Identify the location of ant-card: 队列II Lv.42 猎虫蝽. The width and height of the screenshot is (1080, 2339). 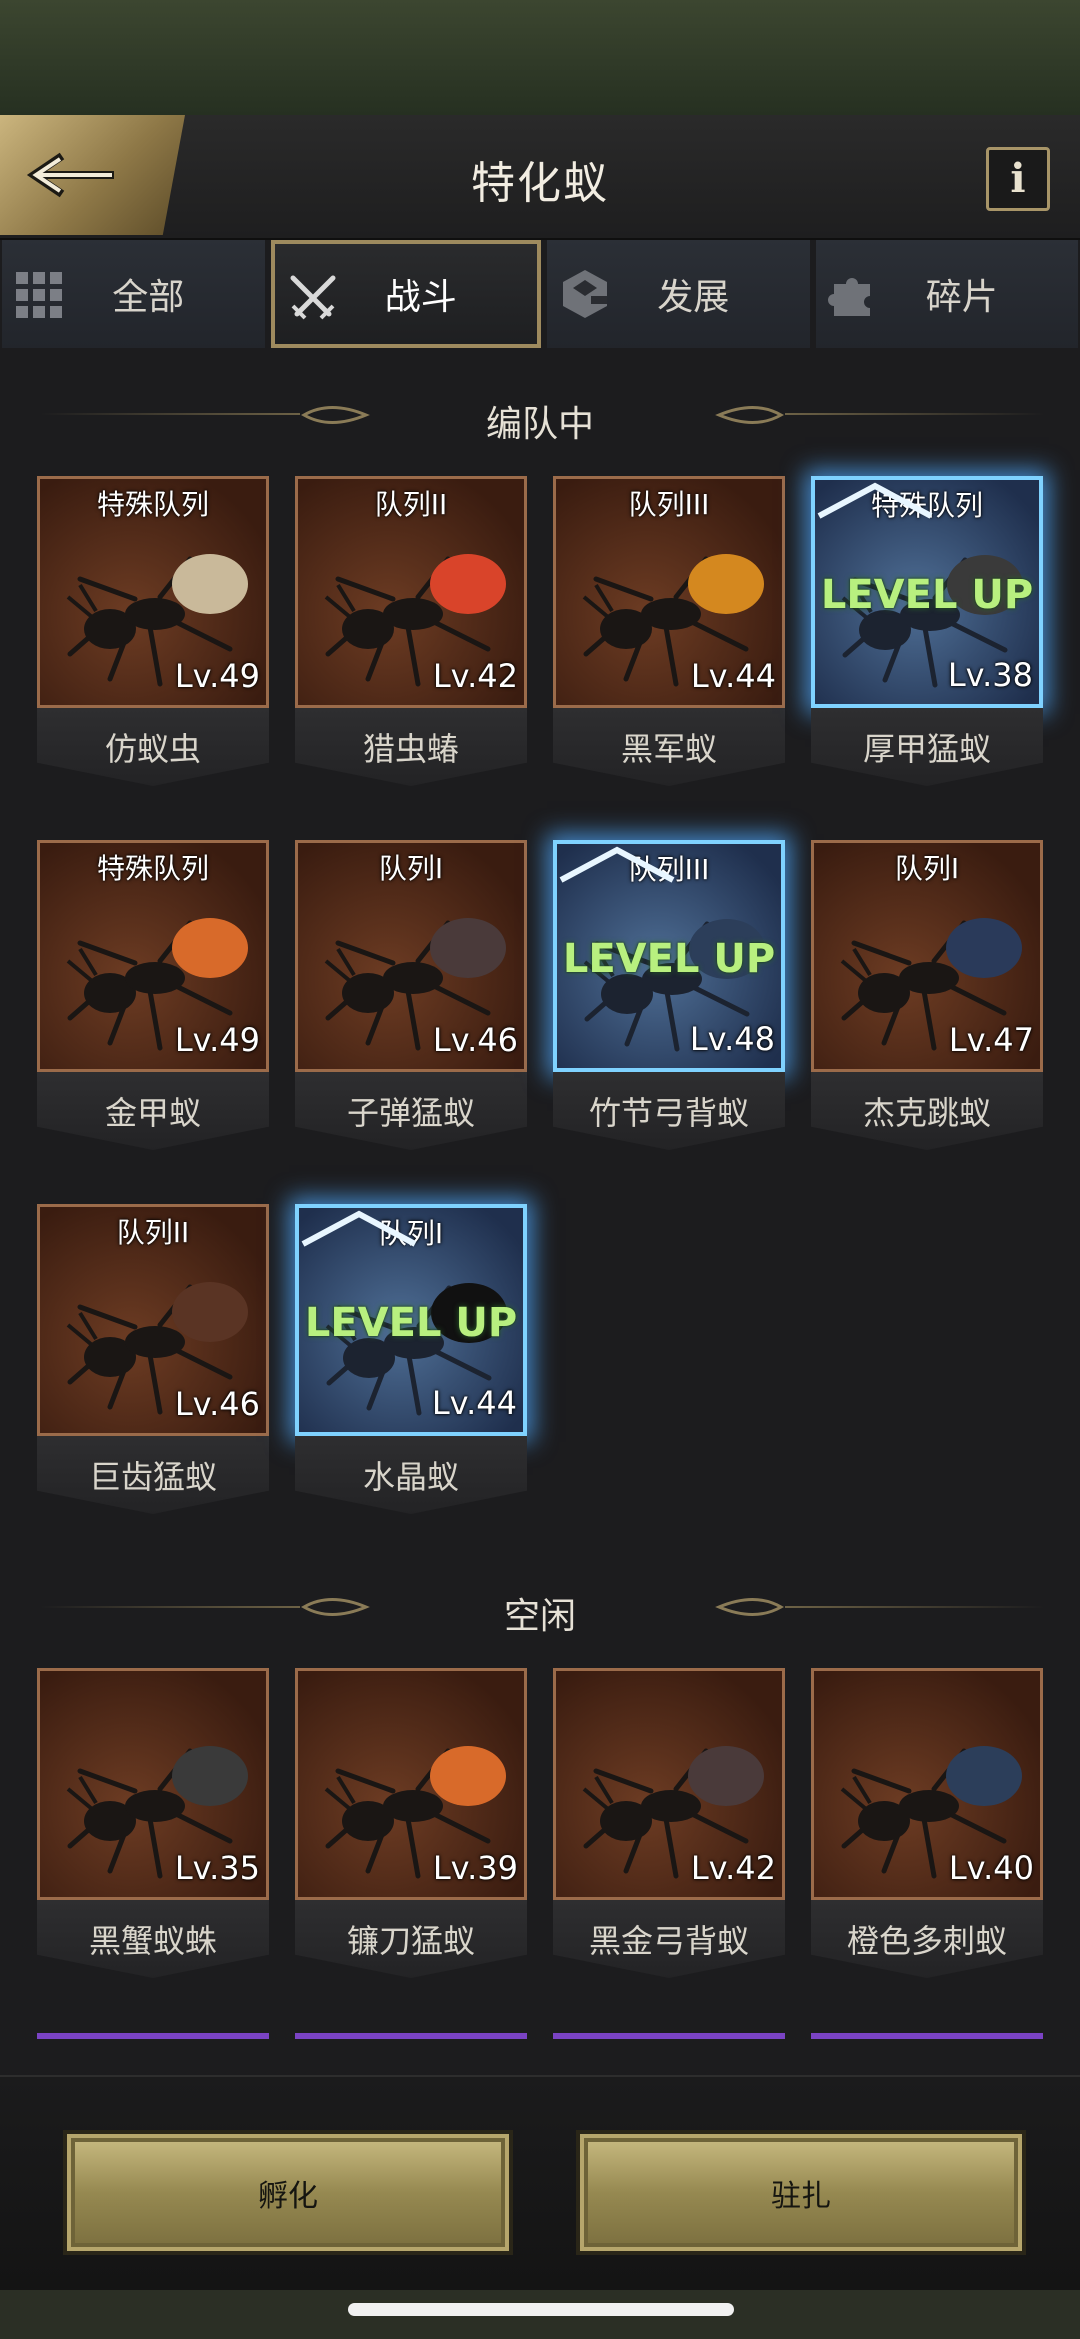
(411, 631).